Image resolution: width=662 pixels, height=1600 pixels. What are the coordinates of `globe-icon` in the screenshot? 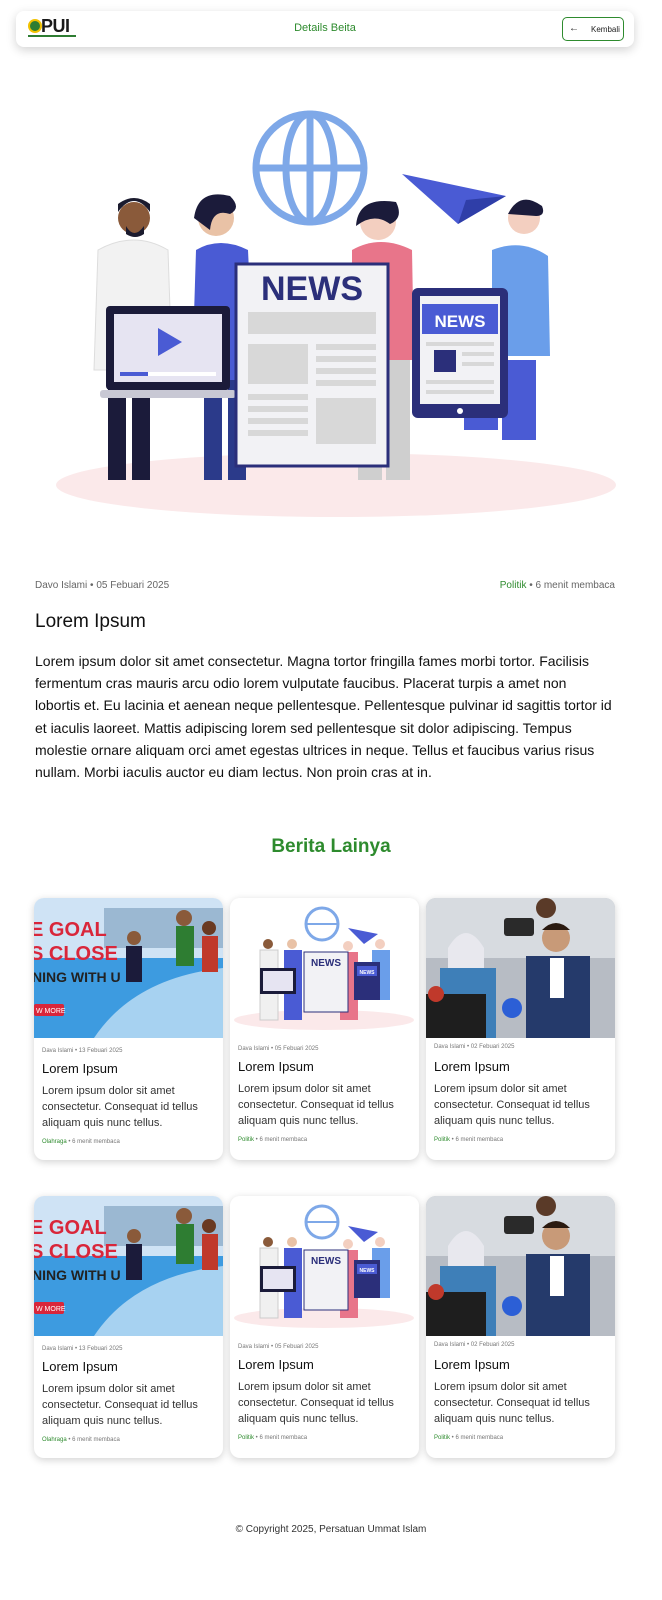 It's located at (310, 168).